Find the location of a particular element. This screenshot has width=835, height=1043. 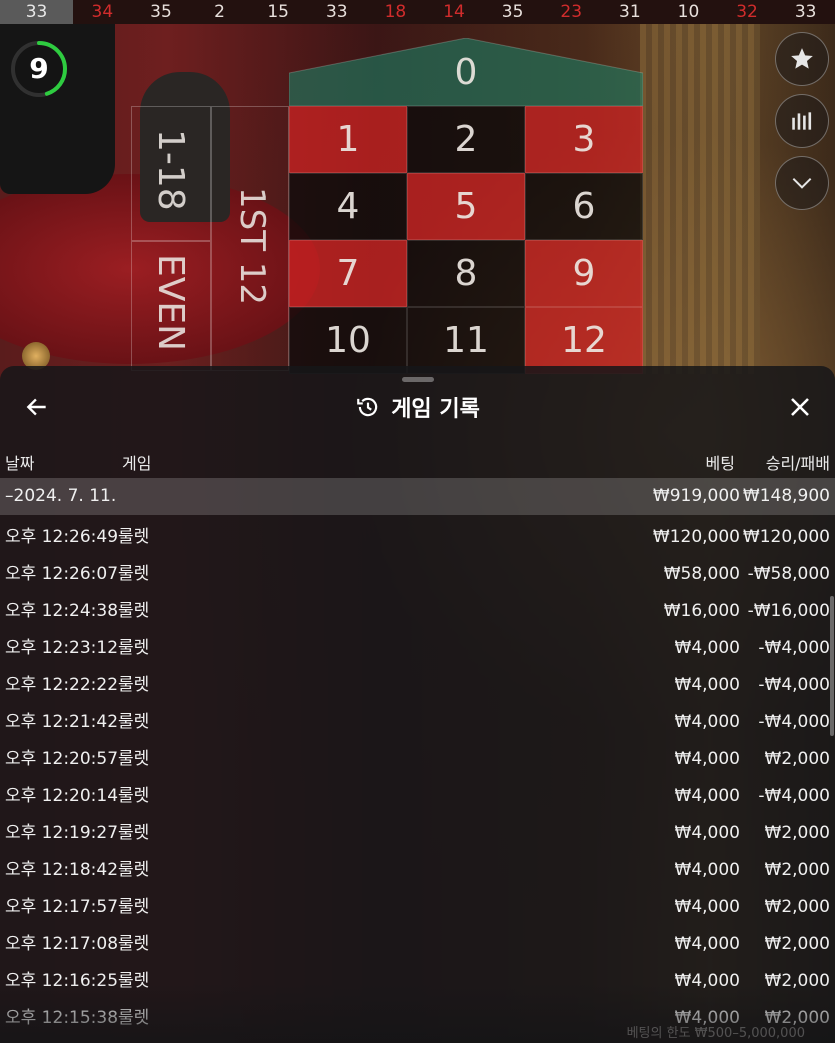

recent-number: 14 is located at coordinates (454, 12).